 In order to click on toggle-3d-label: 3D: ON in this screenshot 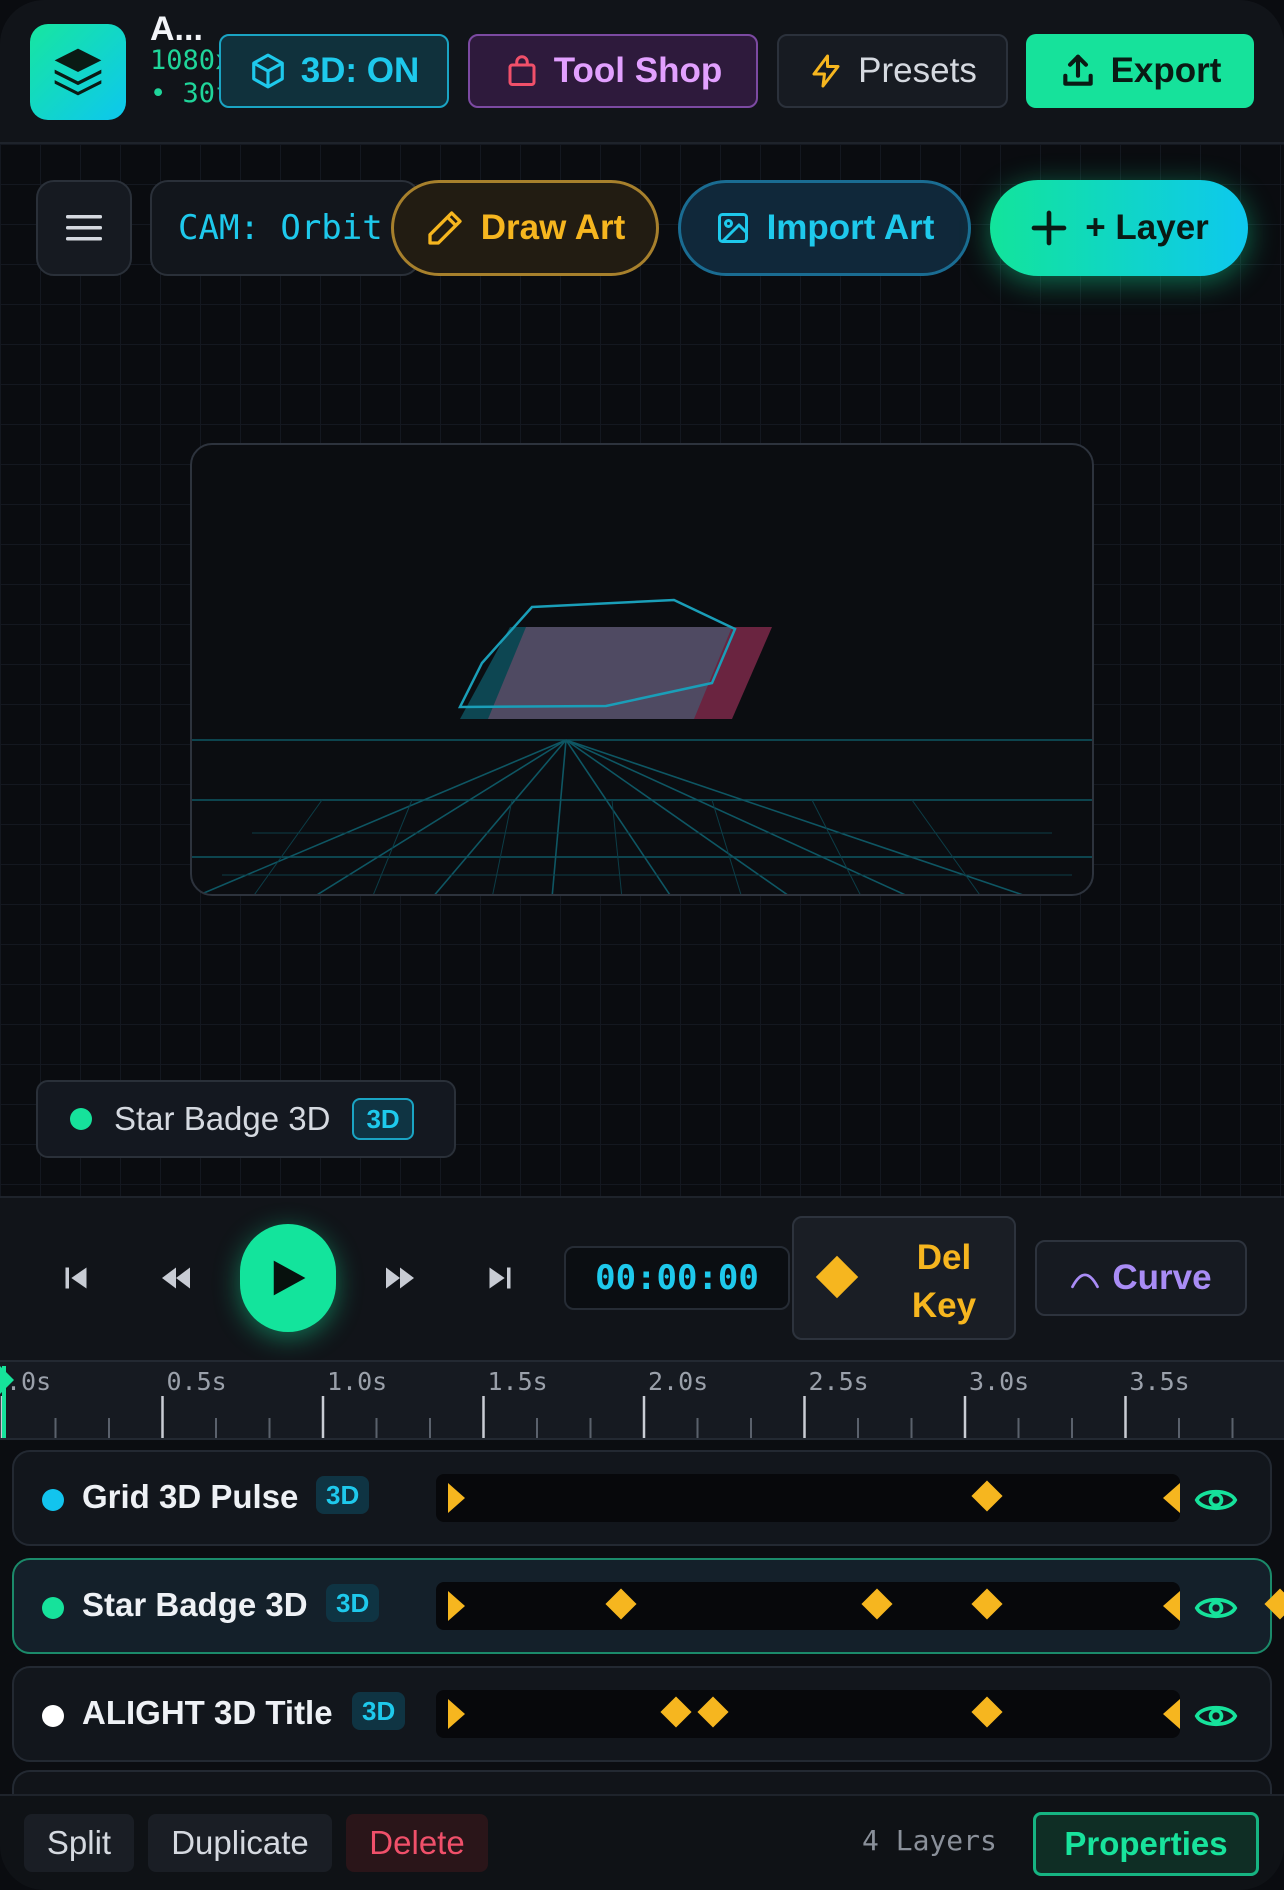, I will do `click(360, 70)`.